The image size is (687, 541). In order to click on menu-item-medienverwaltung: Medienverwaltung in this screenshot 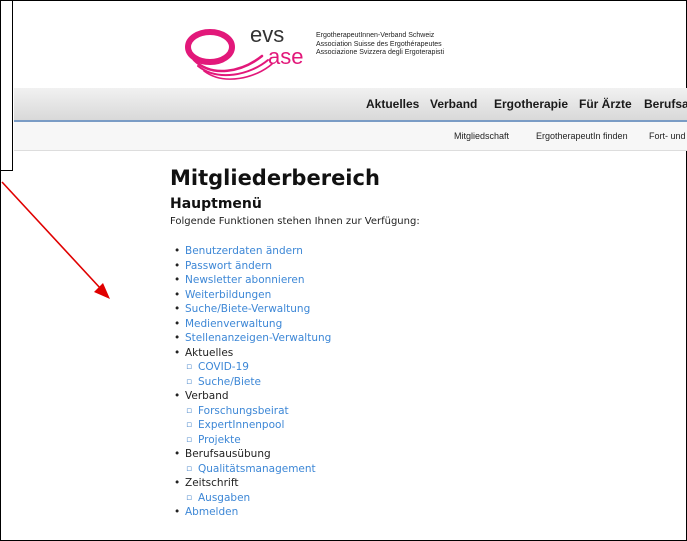, I will do `click(420, 324)`.